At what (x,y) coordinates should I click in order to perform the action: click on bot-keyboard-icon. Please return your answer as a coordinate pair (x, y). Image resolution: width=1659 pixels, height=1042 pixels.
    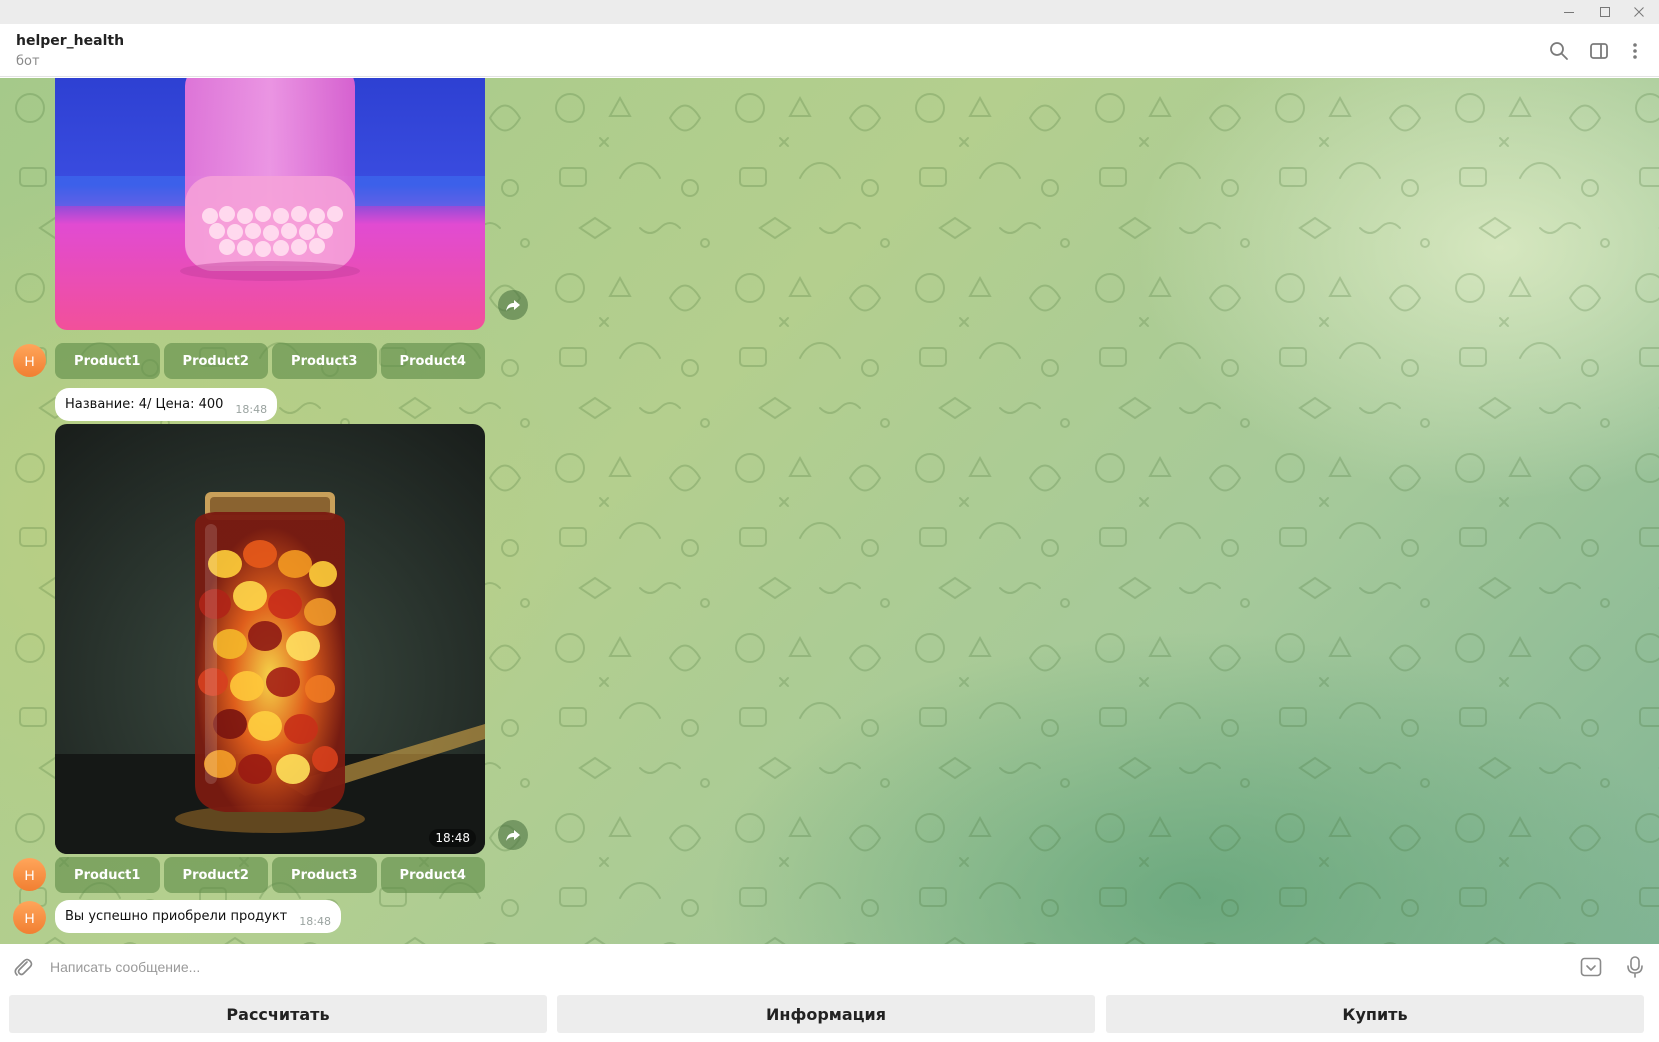
    Looking at the image, I should click on (1591, 967).